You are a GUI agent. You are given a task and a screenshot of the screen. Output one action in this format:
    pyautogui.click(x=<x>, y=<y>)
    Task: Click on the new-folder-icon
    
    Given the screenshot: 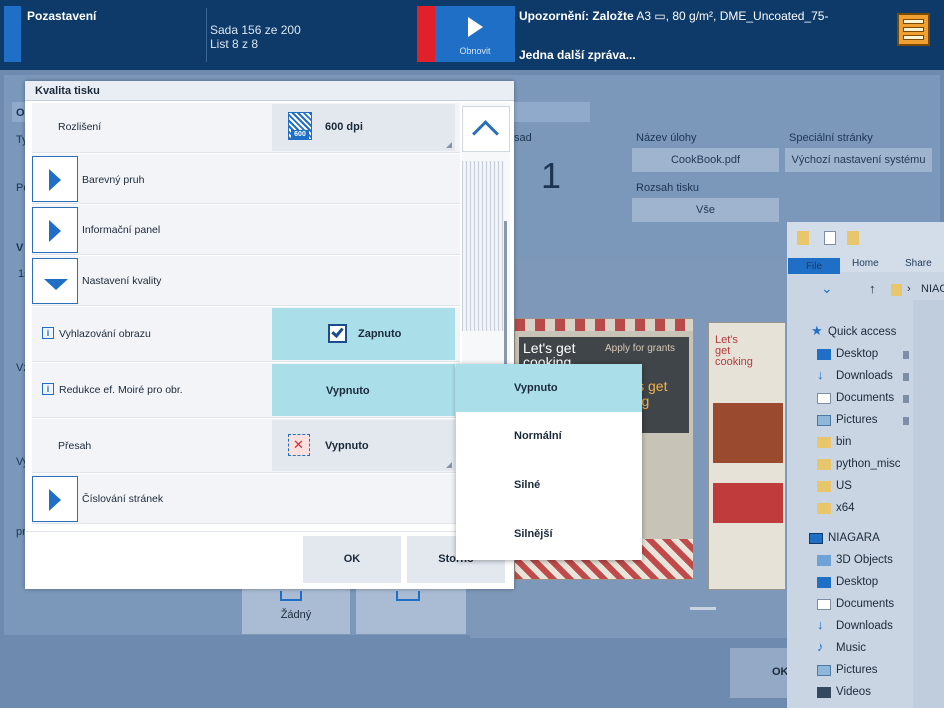 What is the action you would take?
    pyautogui.click(x=853, y=238)
    